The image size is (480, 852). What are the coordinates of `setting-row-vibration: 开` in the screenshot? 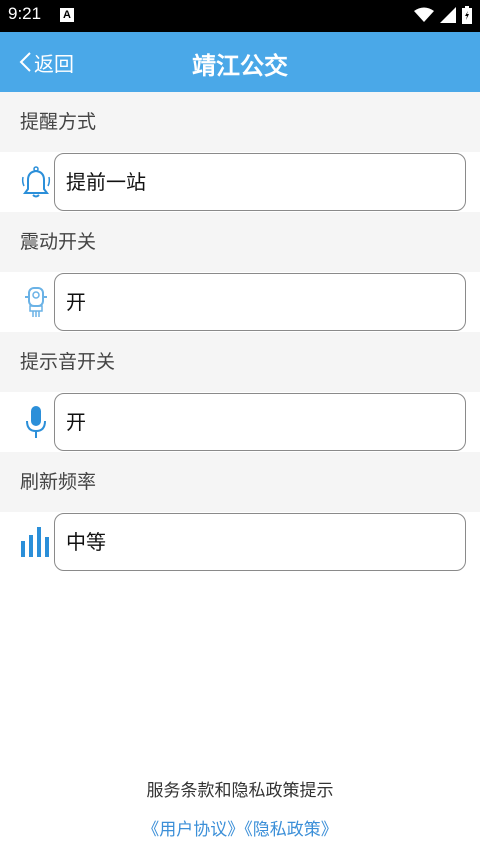 It's located at (240, 302).